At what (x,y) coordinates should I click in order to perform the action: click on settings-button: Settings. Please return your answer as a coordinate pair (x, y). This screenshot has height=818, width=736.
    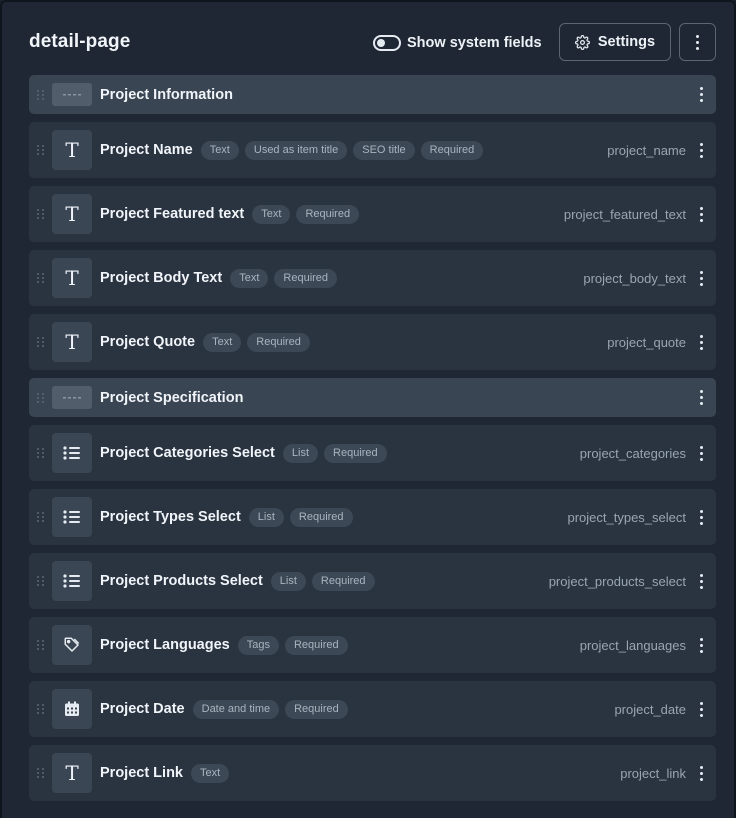
    Looking at the image, I should click on (615, 42).